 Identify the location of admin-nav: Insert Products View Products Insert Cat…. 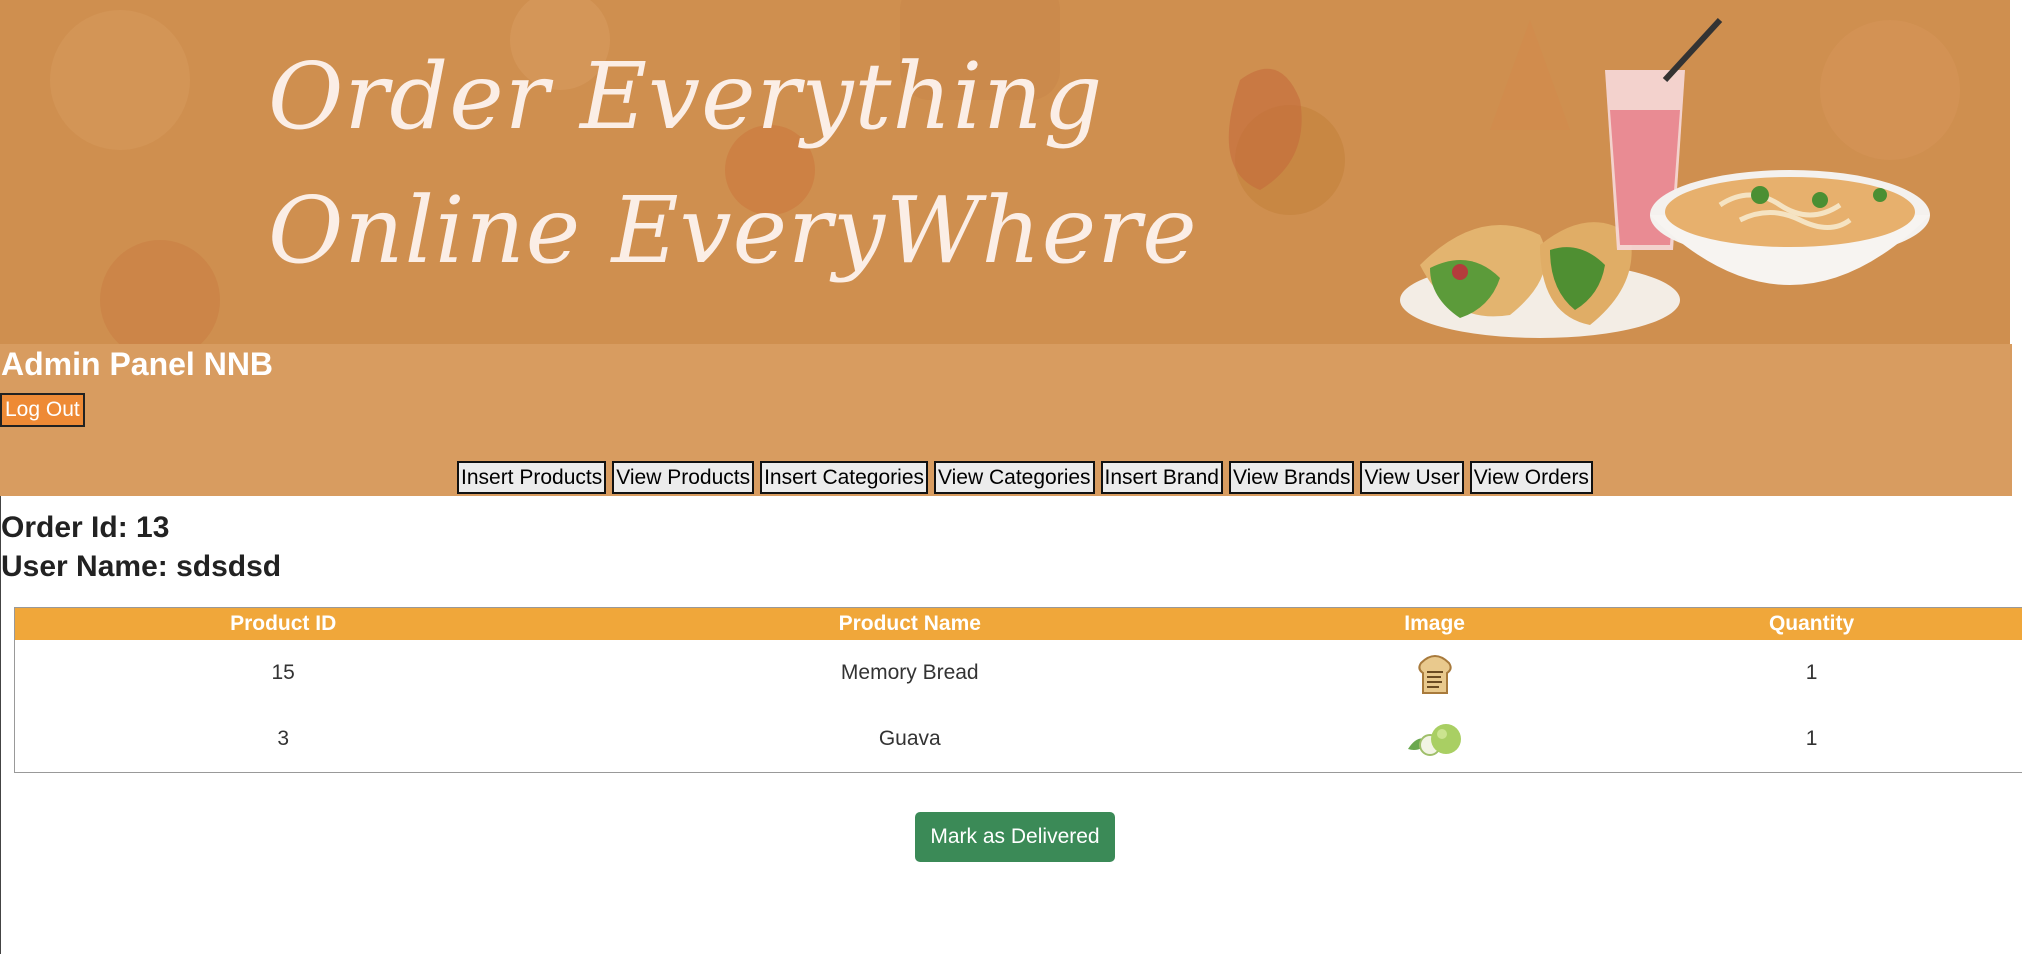
(1025, 477).